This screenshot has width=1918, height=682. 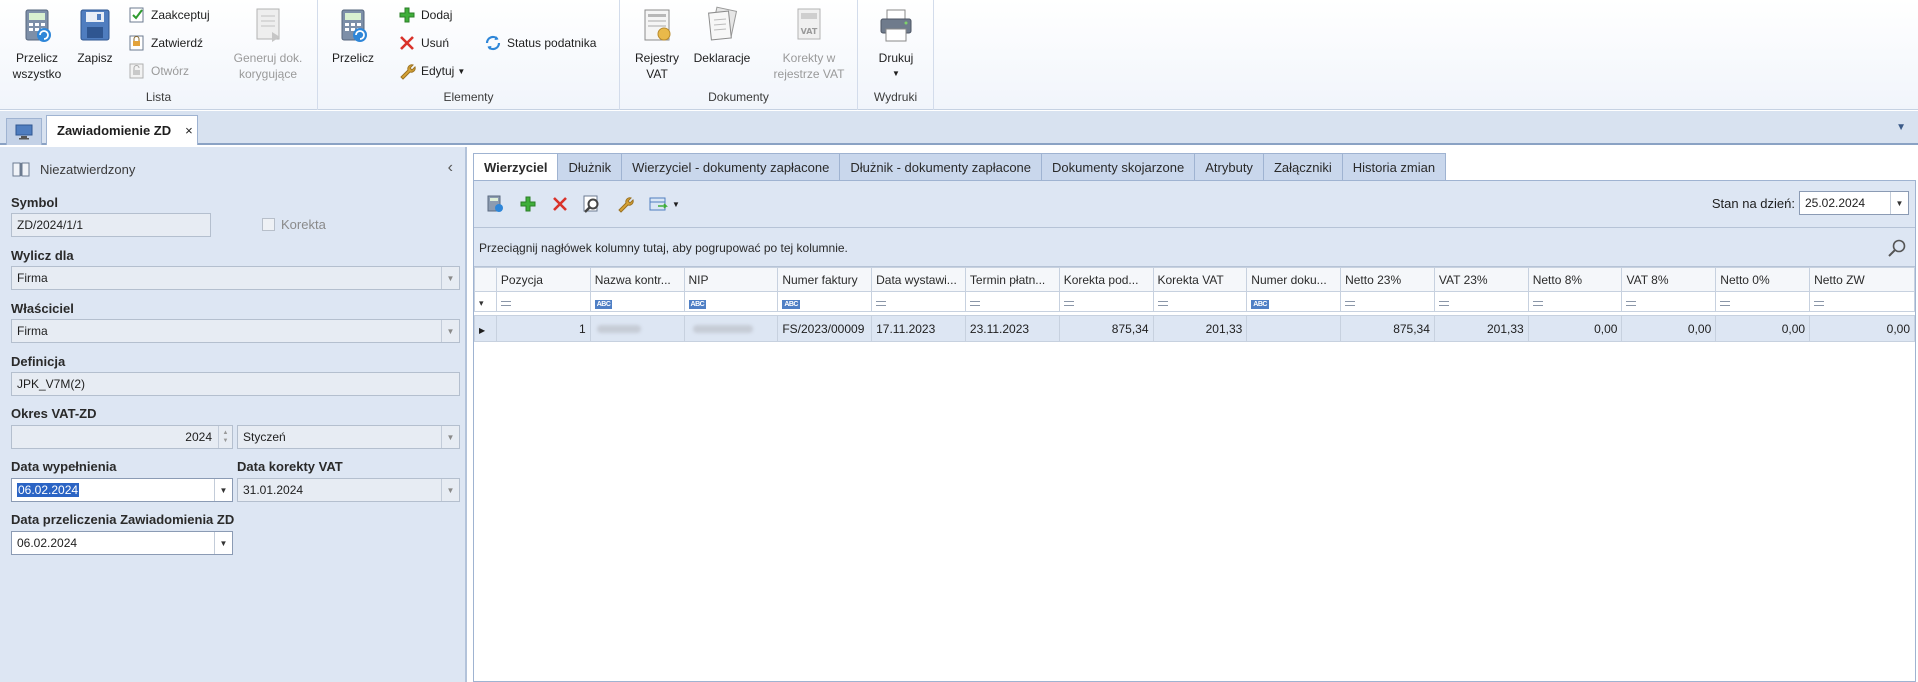 I want to click on tab-dłużnik: Dłużnik, so click(x=590, y=167).